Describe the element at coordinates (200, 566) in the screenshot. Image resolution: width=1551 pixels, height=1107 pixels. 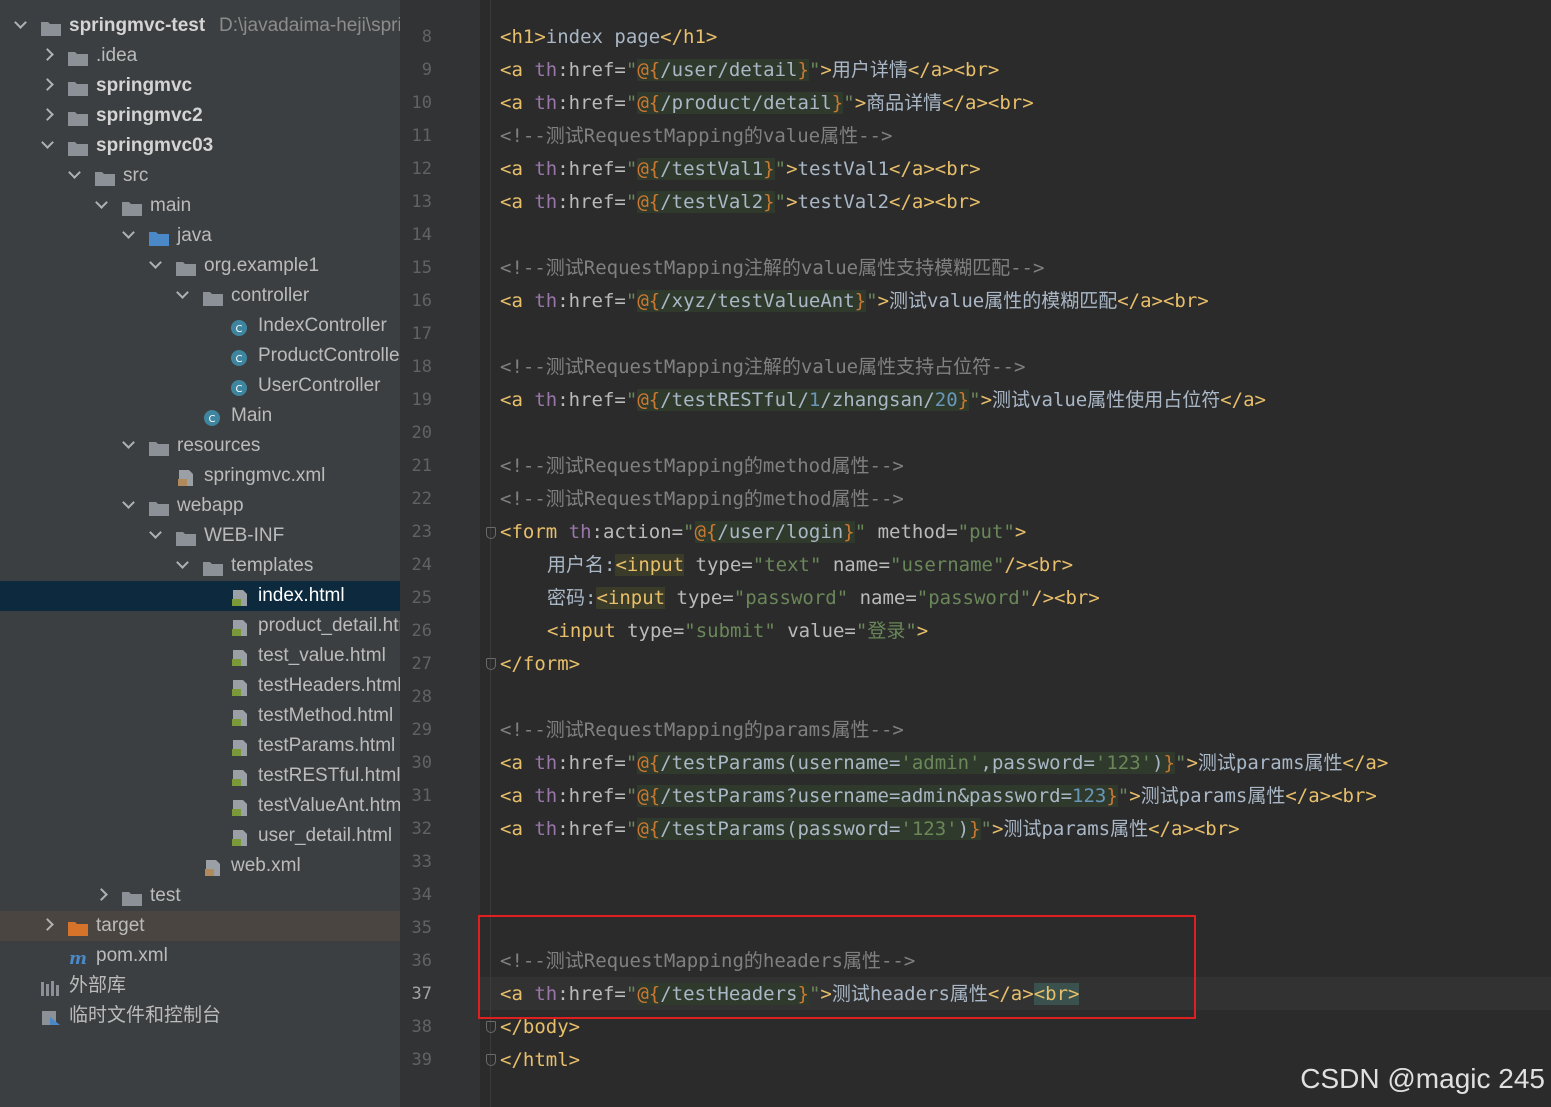
I see `tree-item-templates: templates` at that location.